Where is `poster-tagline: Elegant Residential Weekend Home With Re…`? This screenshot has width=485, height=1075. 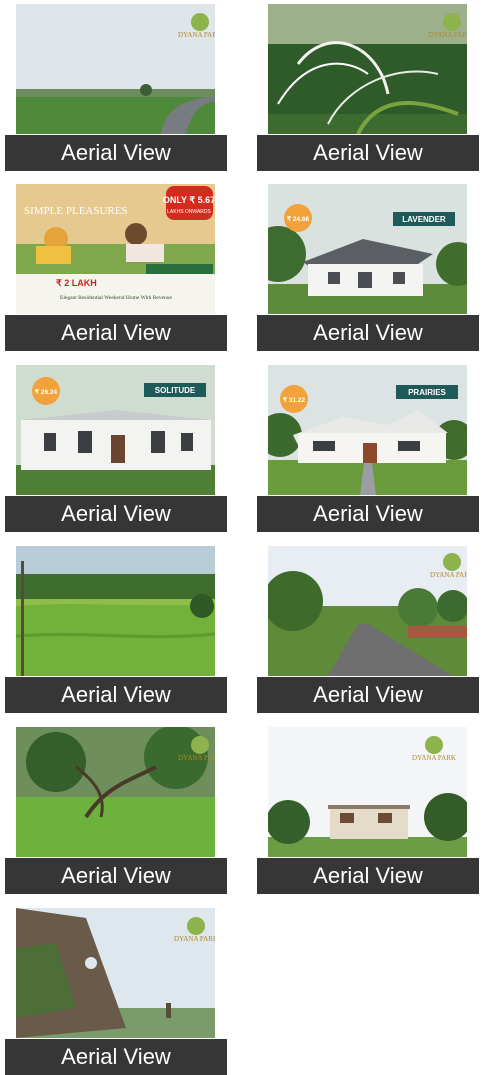 poster-tagline: Elegant Residential Weekend Home With Re… is located at coordinates (116, 298).